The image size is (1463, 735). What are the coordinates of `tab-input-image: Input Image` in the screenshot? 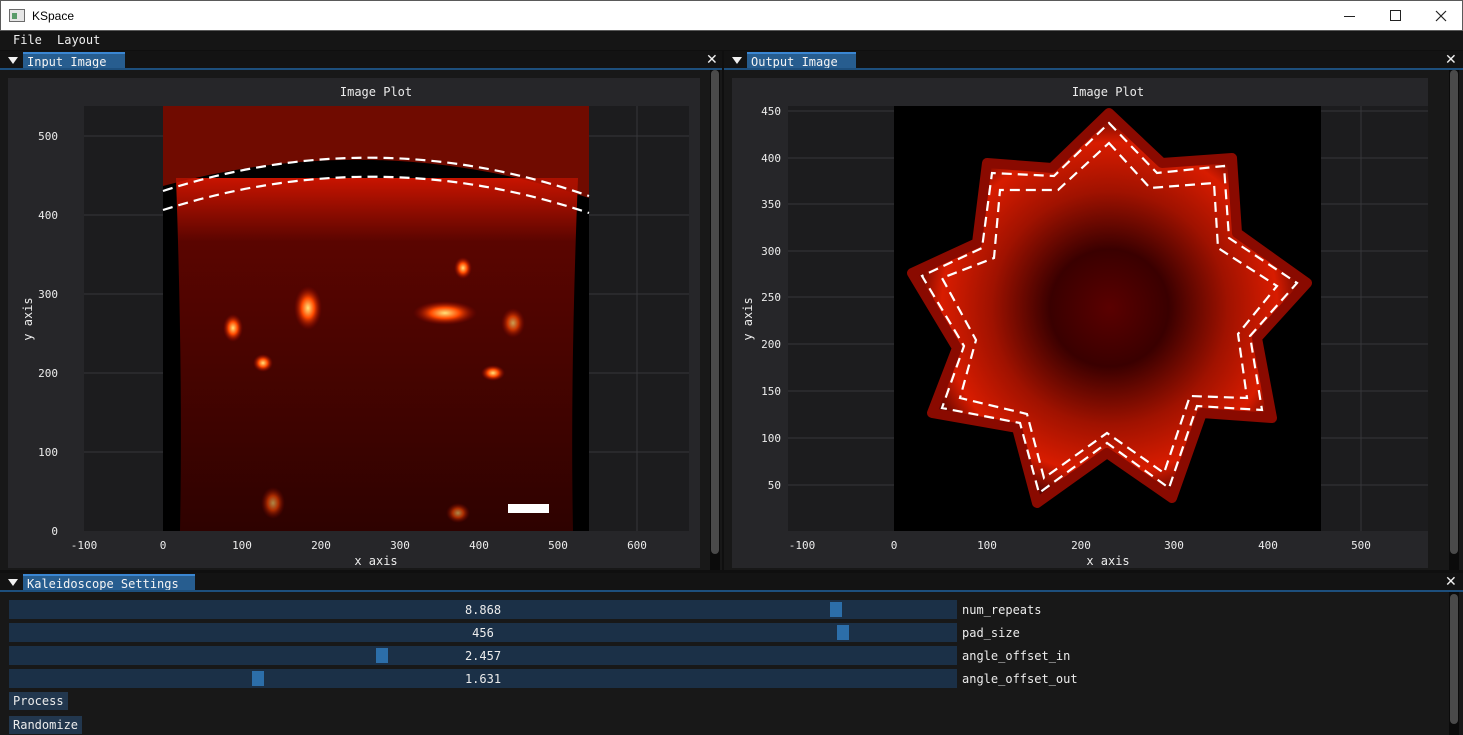 It's located at (74, 60).